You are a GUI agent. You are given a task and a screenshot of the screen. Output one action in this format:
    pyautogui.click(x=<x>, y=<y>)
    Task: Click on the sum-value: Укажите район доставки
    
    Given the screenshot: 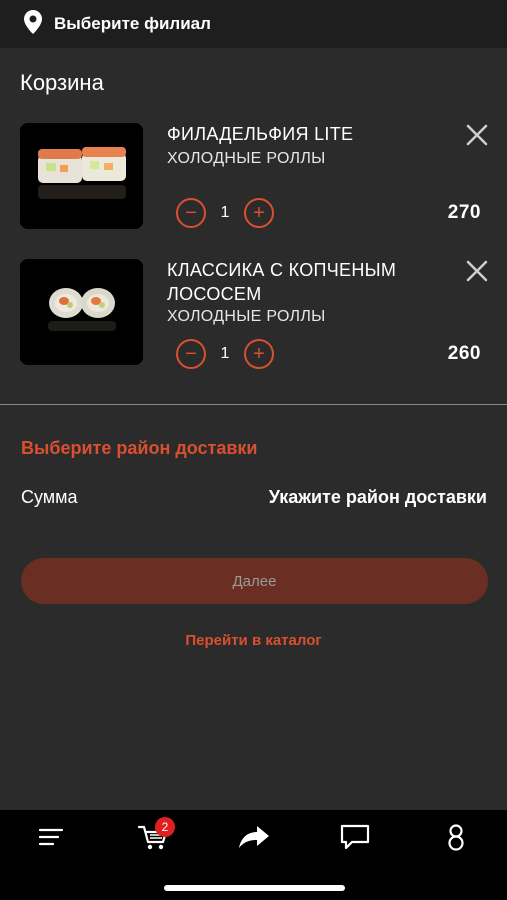 What is the action you would take?
    pyautogui.click(x=377, y=497)
    